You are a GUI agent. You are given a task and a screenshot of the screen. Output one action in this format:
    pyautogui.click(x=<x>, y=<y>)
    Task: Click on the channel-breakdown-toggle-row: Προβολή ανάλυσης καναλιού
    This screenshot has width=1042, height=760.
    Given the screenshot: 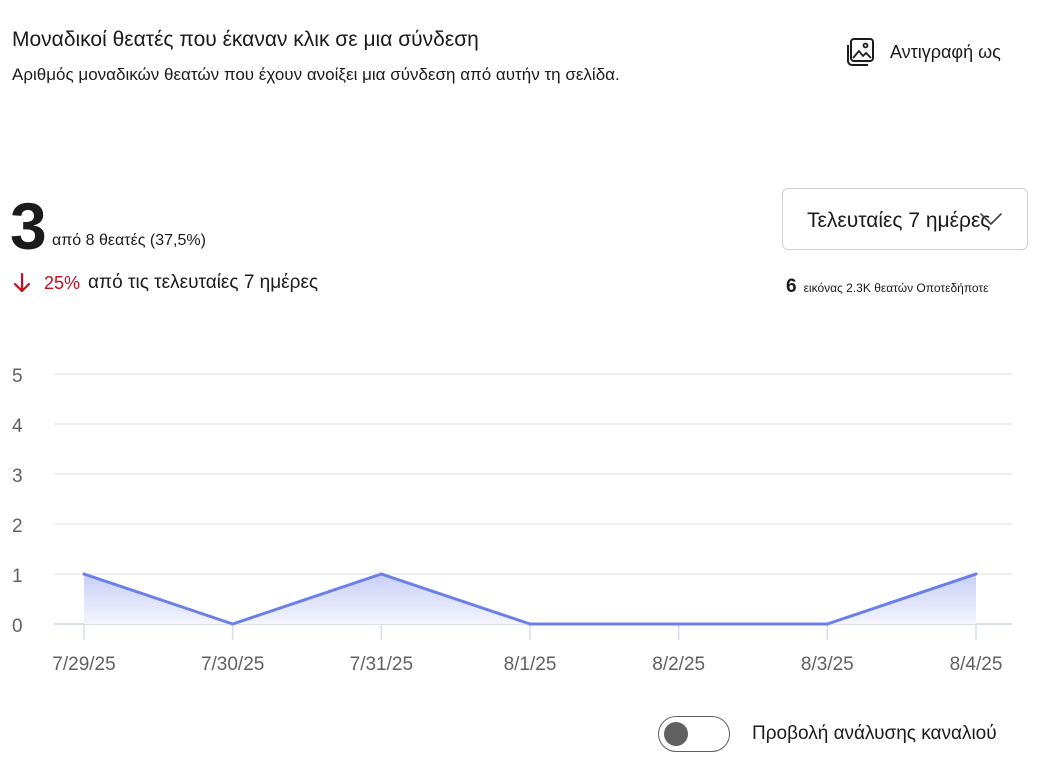 What is the action you would take?
    pyautogui.click(x=827, y=734)
    